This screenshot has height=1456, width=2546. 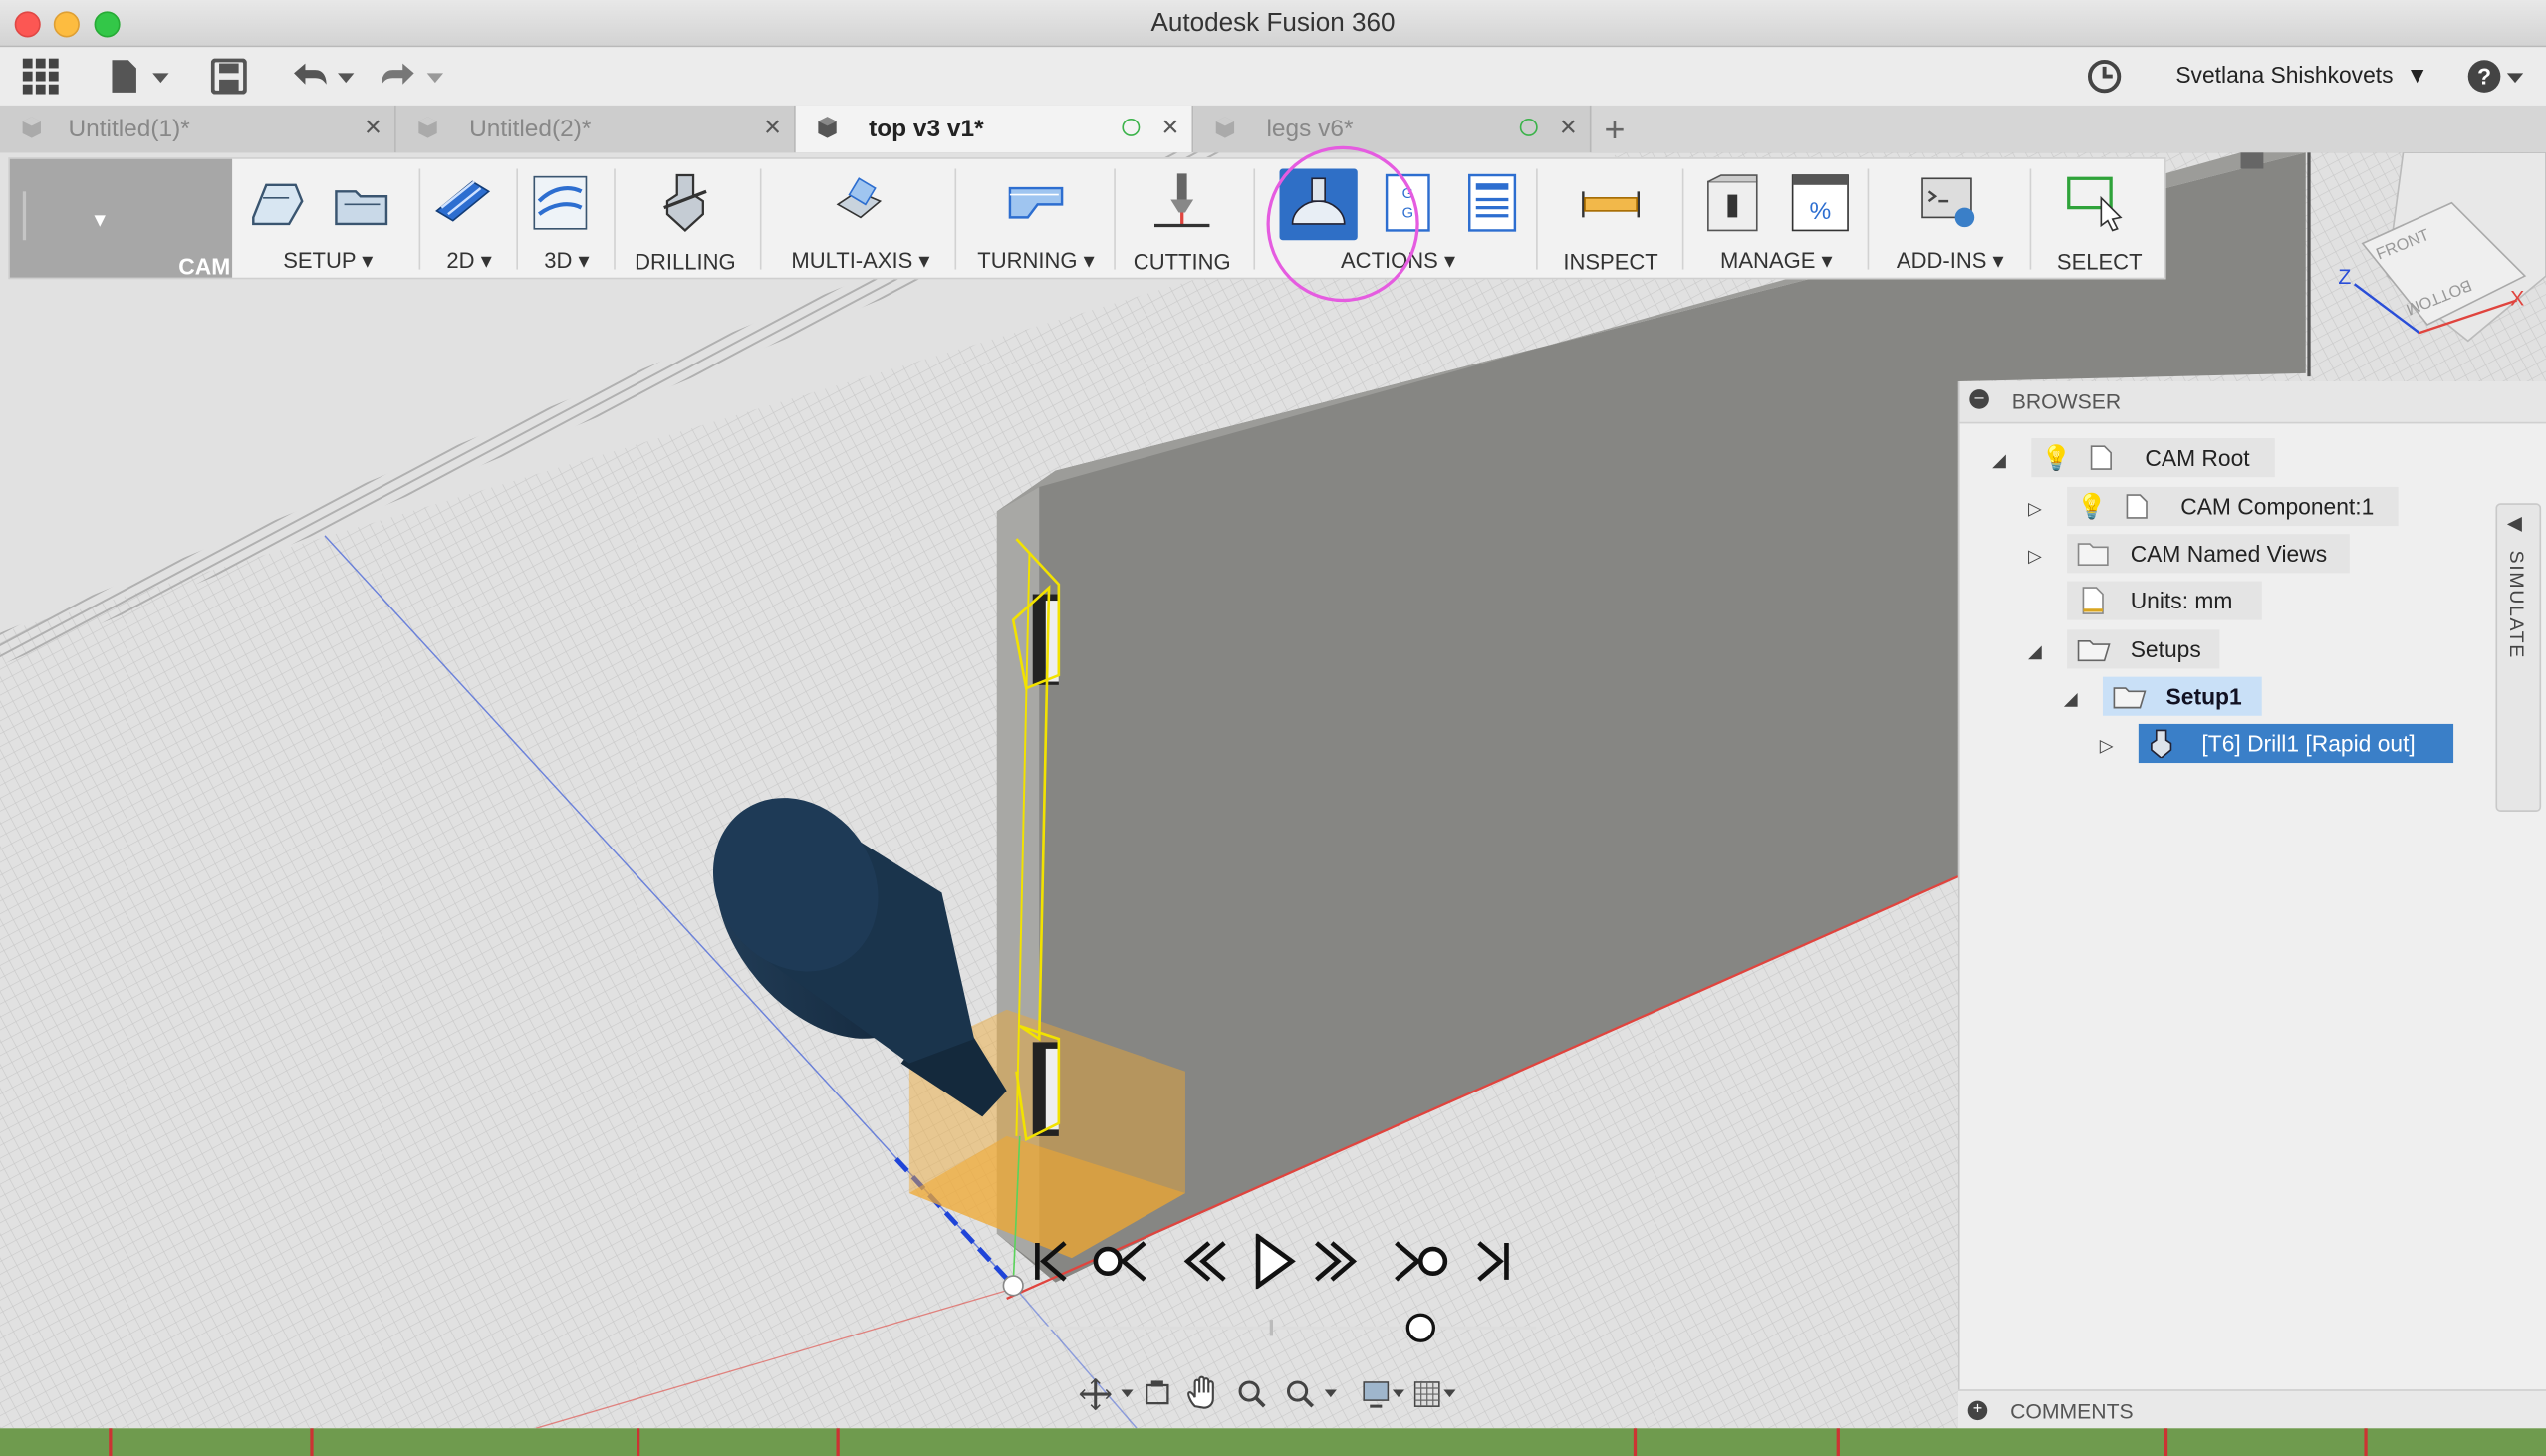 What do you see at coordinates (2518, 657) in the screenshot?
I see `simulate-side-tab: ◀ SIMULATE` at bounding box center [2518, 657].